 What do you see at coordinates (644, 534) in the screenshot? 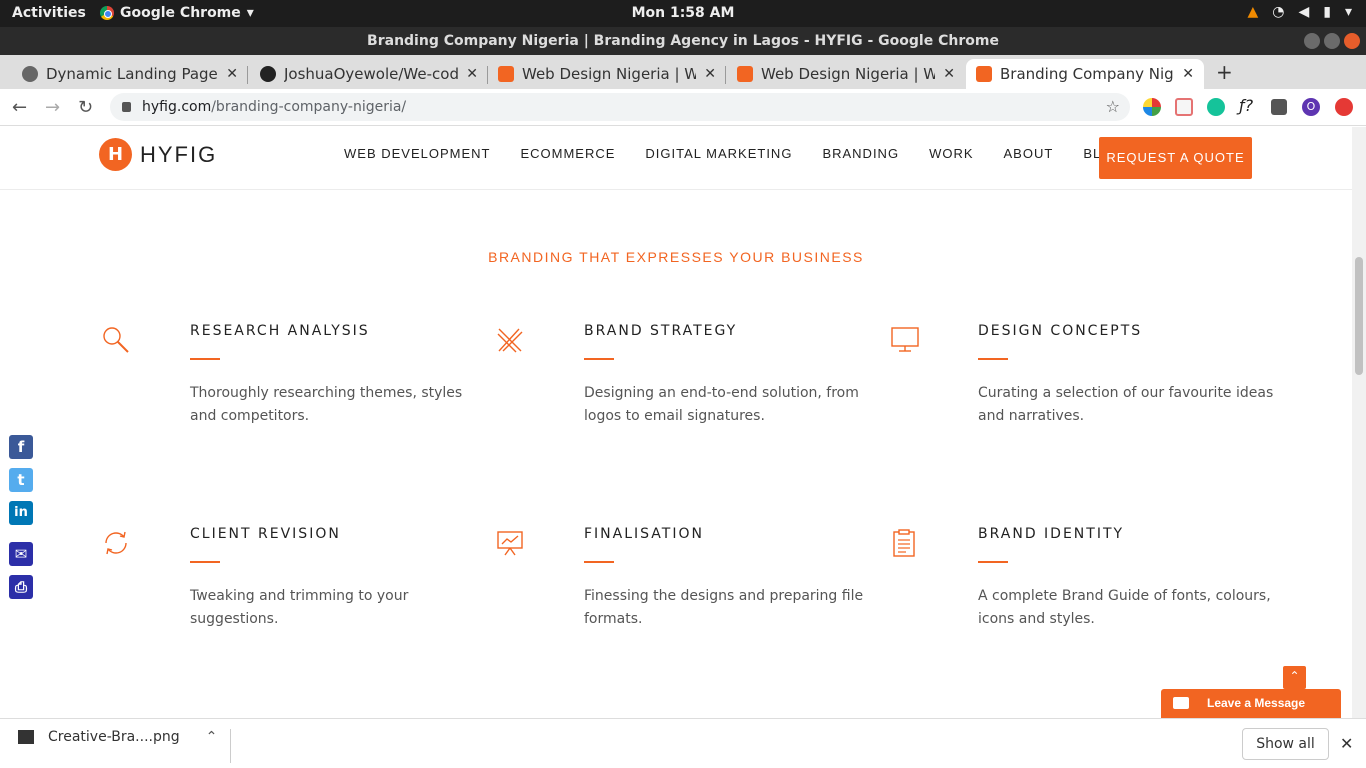
I see `feature-title: FINALISATION` at bounding box center [644, 534].